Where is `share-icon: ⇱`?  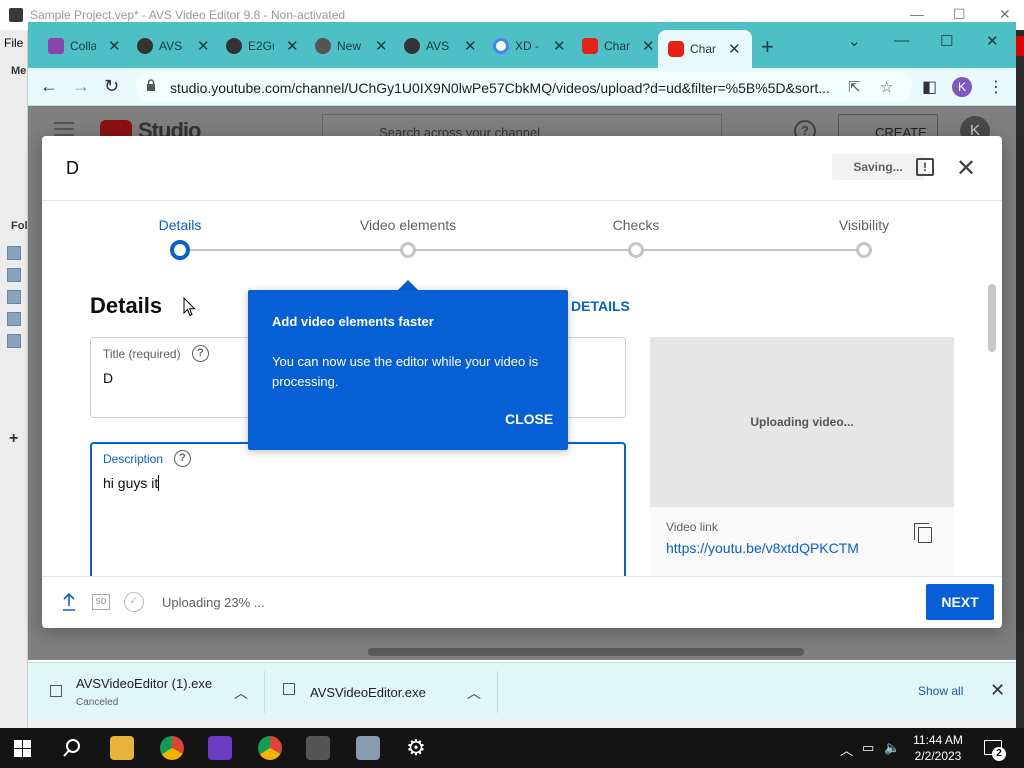 share-icon: ⇱ is located at coordinates (854, 87).